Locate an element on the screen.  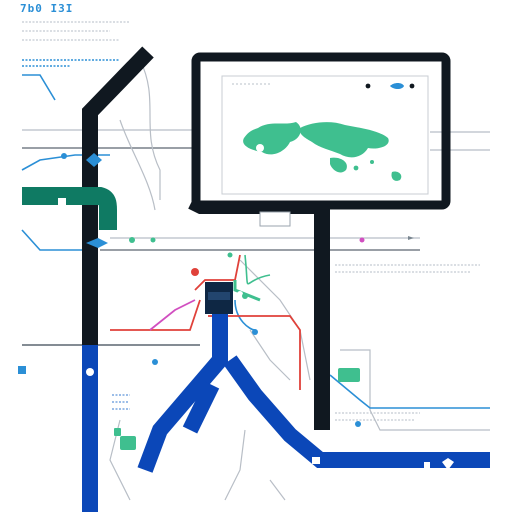
hub-station is located at coordinates (219, 298).